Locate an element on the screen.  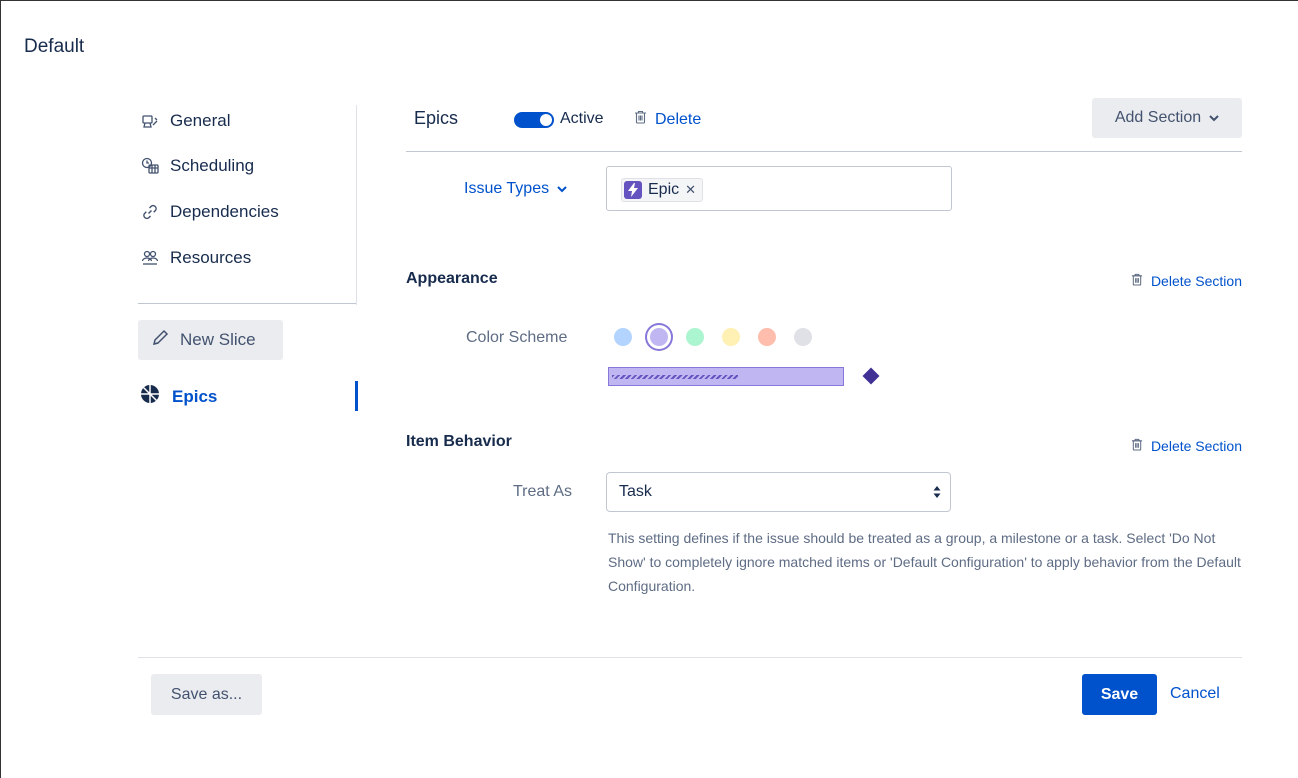
new-slice-label: New Slice is located at coordinates (218, 339).